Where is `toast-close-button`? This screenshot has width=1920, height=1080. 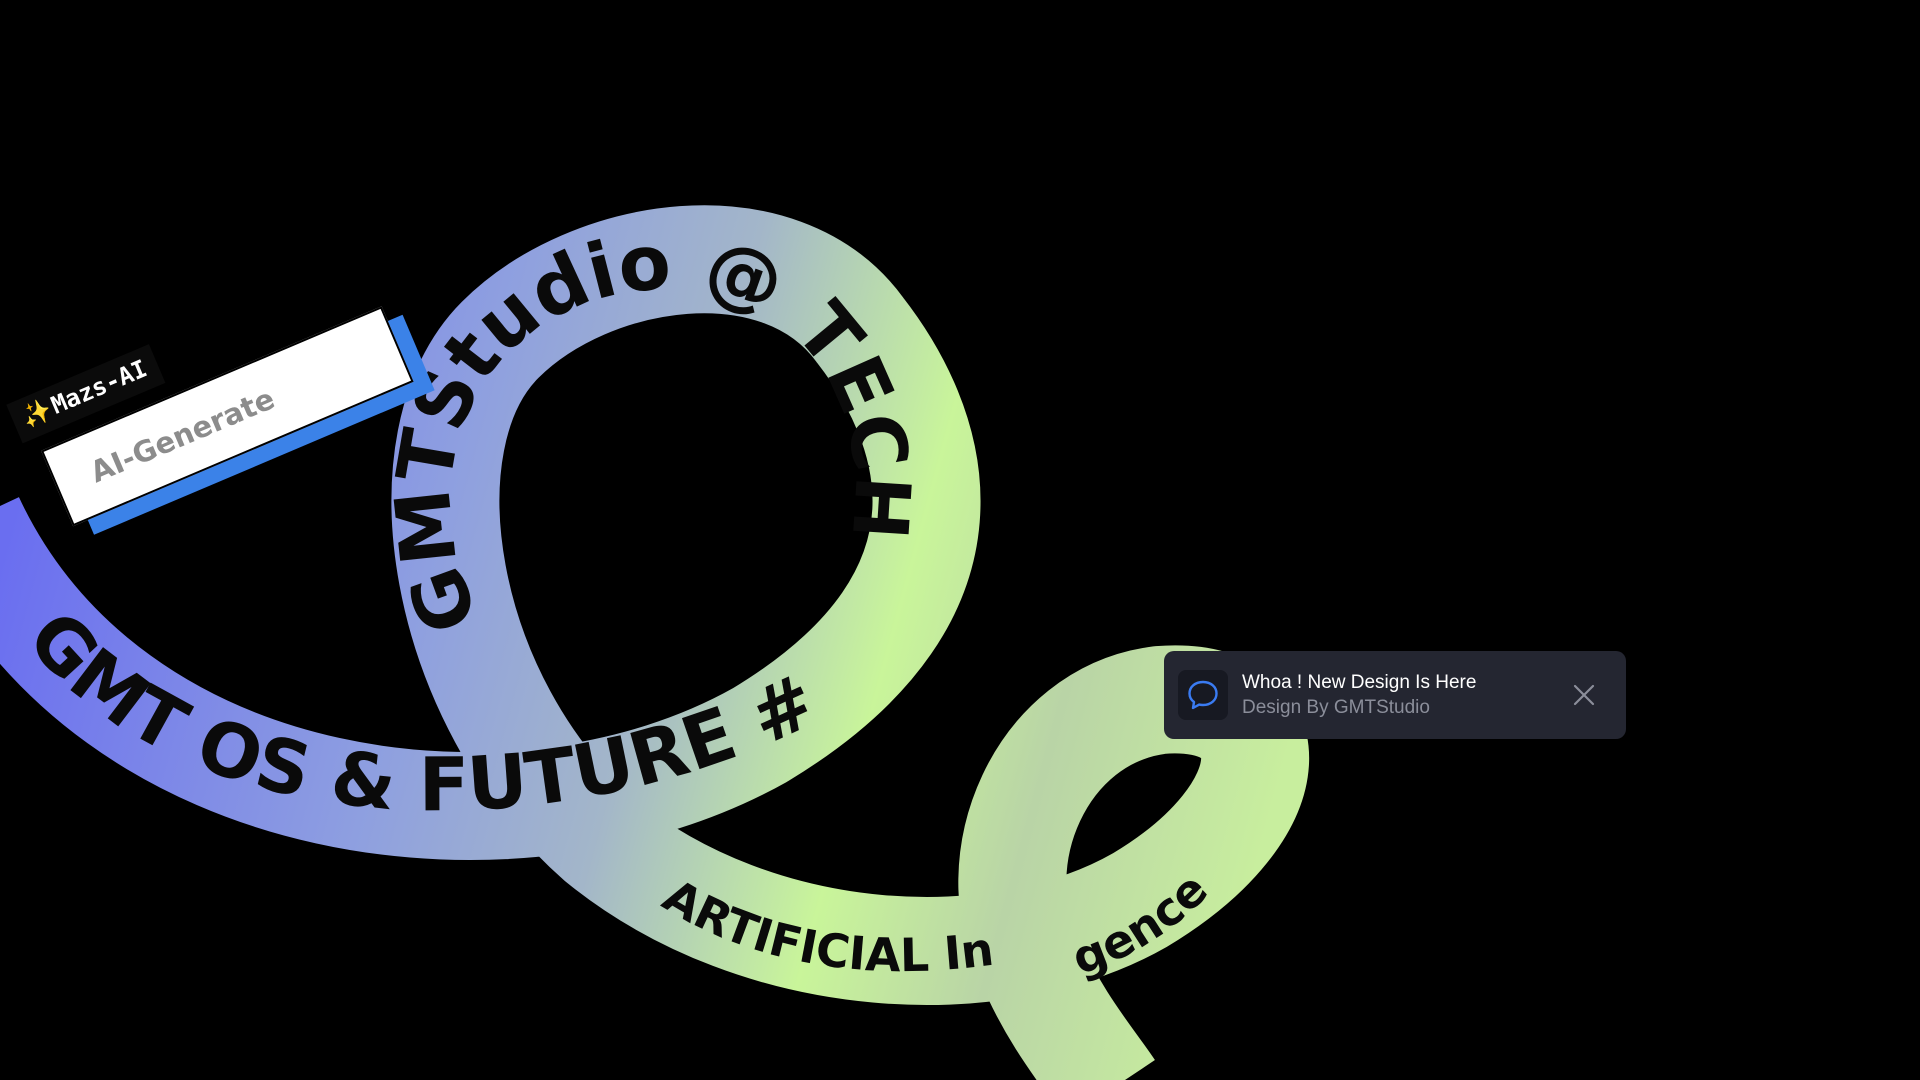
toast-close-button is located at coordinates (1584, 695).